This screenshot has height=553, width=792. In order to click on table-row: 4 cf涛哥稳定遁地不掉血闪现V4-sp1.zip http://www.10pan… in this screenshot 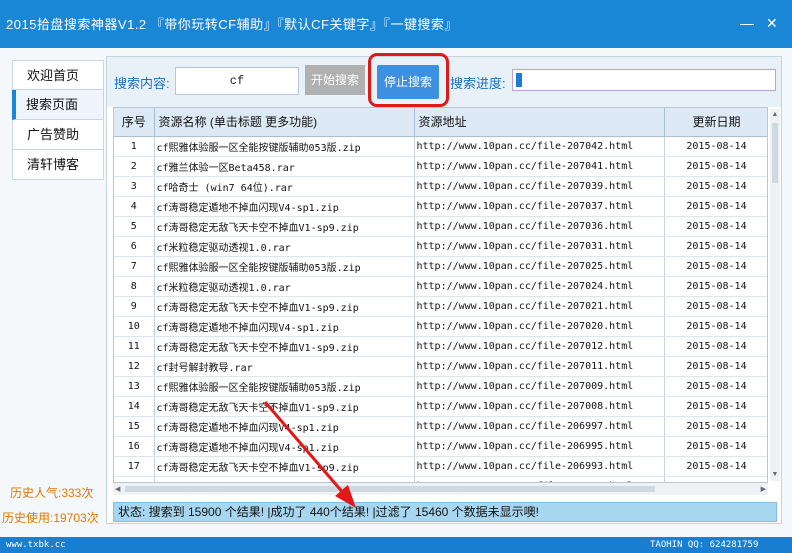, I will do `click(440, 206)`.